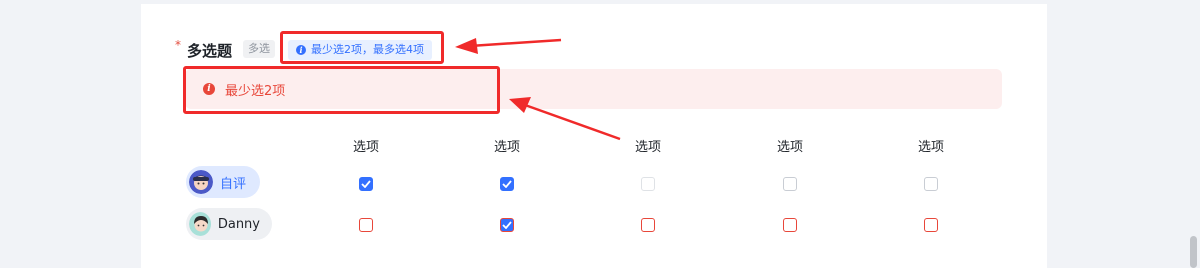 The width and height of the screenshot is (1200, 268). I want to click on row-label: 自评, so click(233, 184).